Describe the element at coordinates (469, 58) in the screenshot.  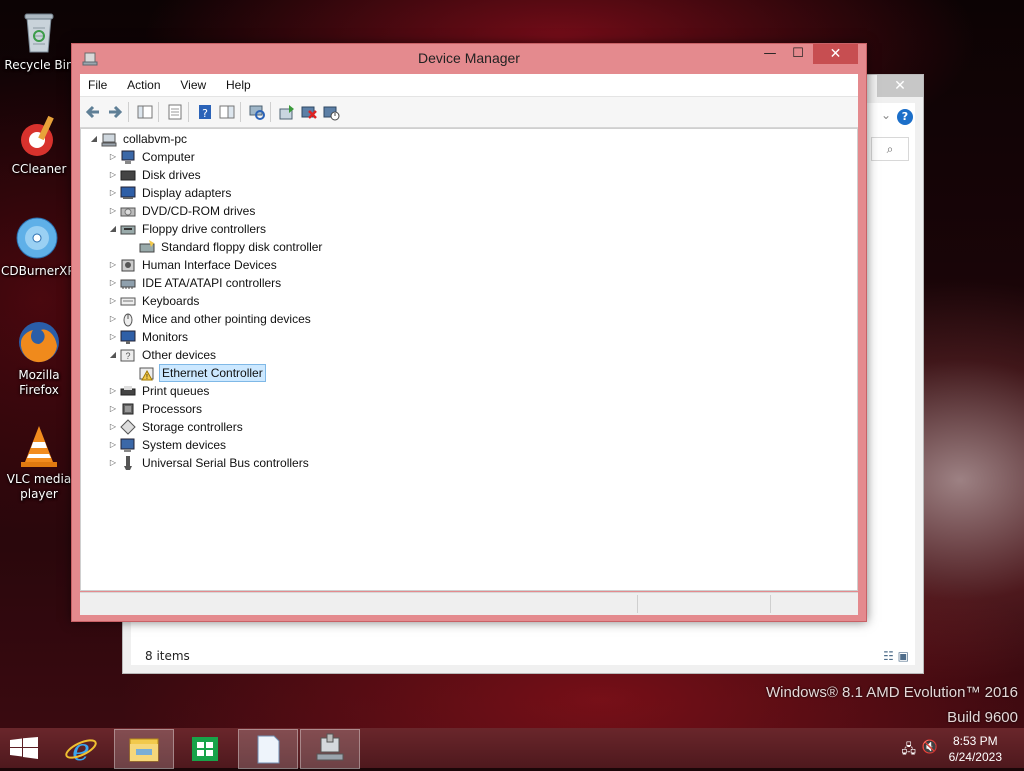
I see `title-bar: Device Manager — ☐ ✕` at that location.